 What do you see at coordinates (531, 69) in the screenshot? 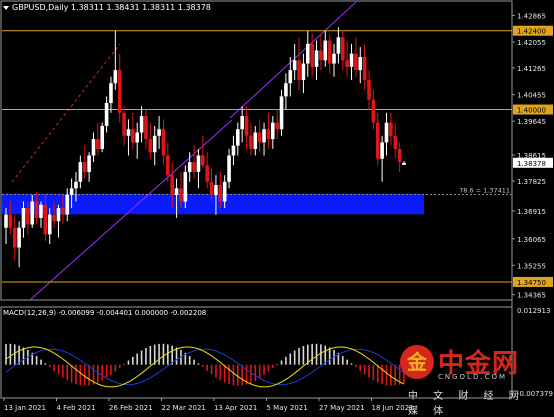
I see `price-tick-label: 1.41265` at bounding box center [531, 69].